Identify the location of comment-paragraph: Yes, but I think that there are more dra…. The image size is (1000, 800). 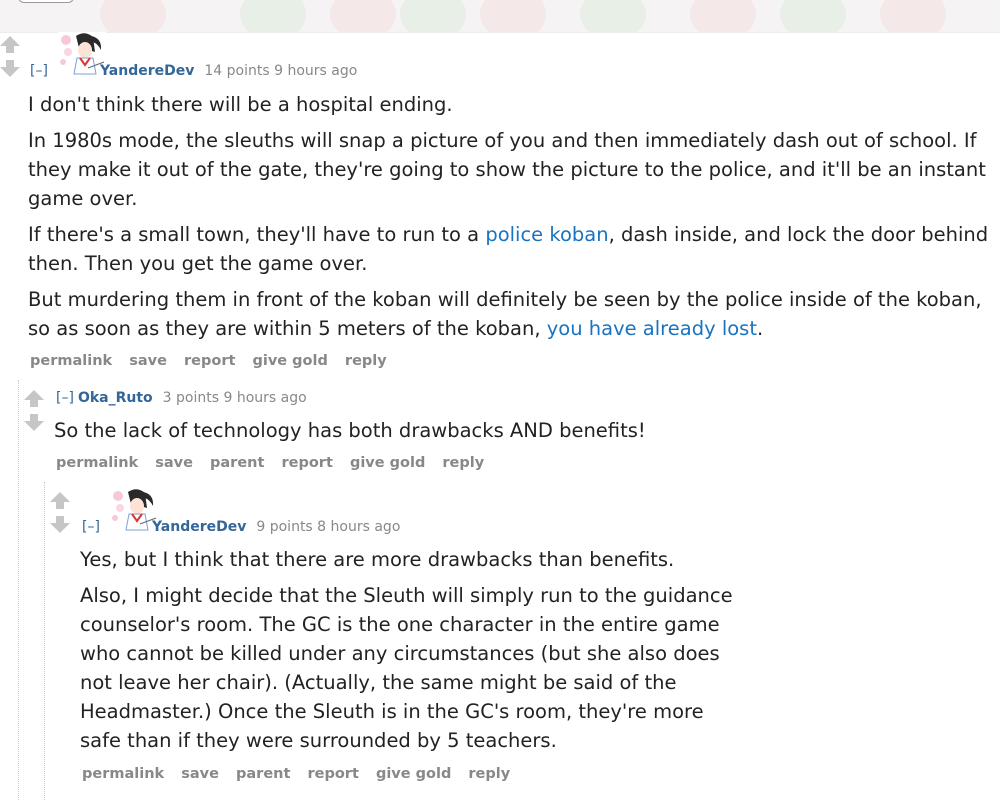
(377, 559).